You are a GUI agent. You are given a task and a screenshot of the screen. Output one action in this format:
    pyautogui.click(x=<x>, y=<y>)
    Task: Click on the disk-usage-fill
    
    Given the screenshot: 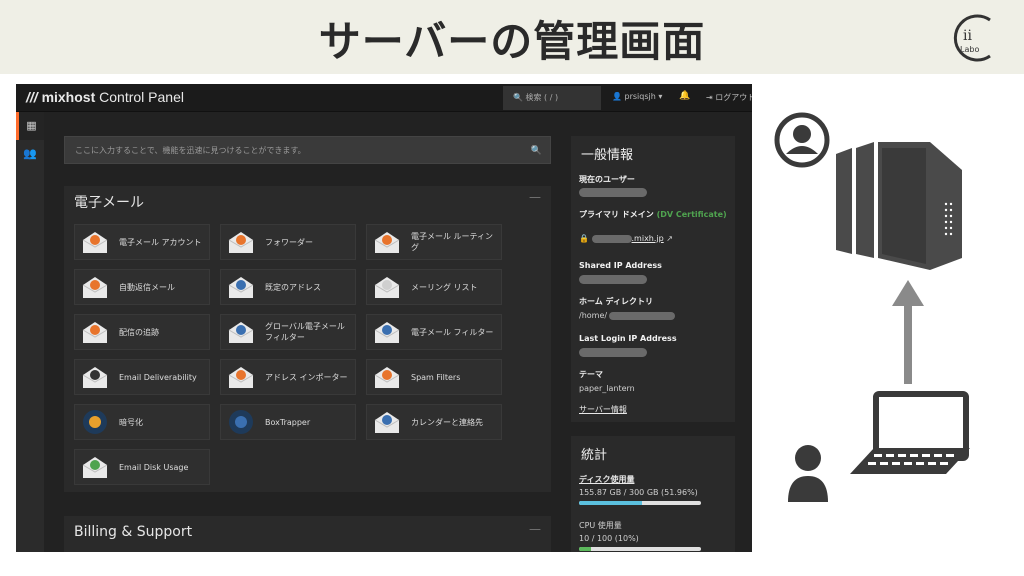 What is the action you would take?
    pyautogui.click(x=611, y=503)
    